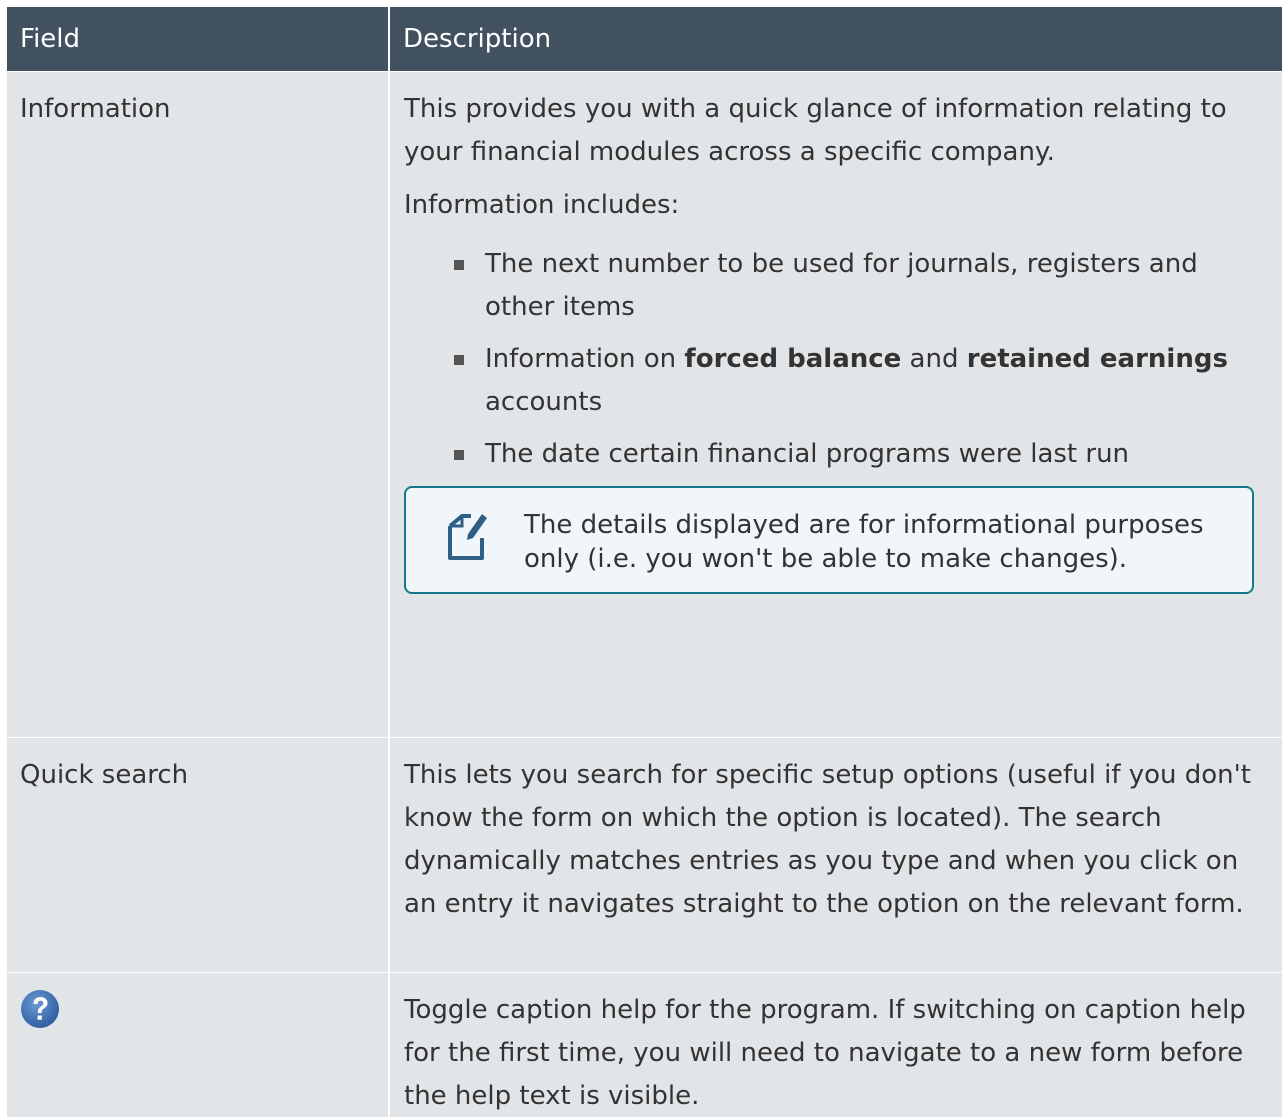 The height and width of the screenshot is (1118, 1282). Describe the element at coordinates (198, 39) in the screenshot. I see `header-field: Field` at that location.